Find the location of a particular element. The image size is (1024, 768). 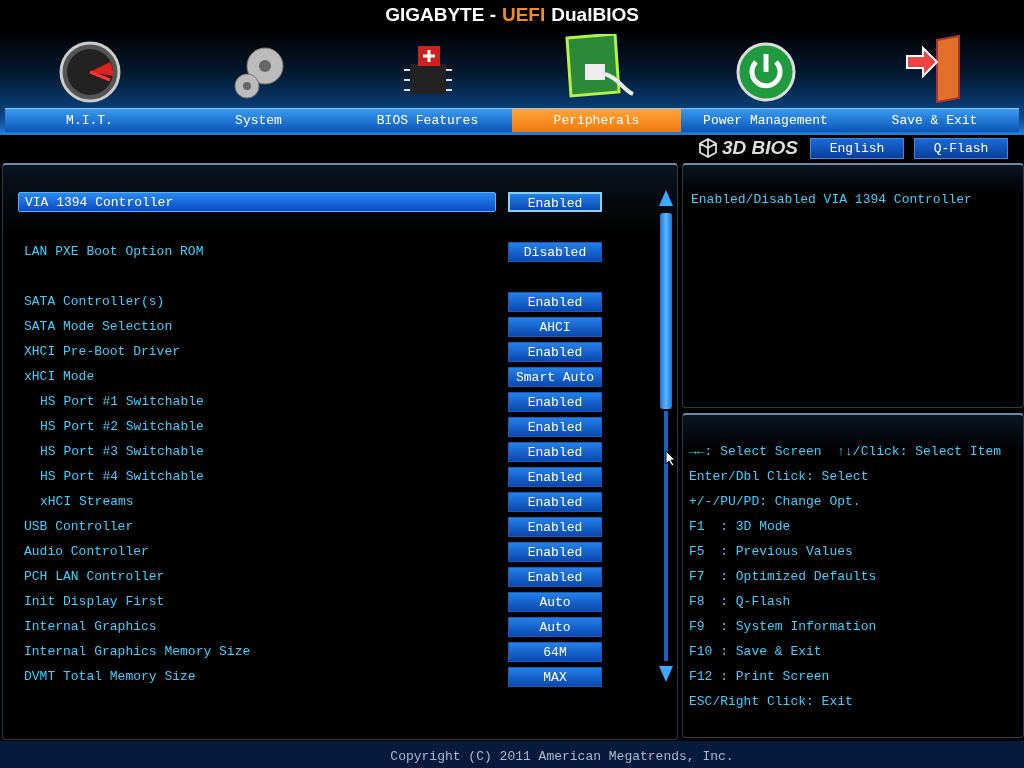

setting-label: DVMT Total Memory Size is located at coordinates (257, 676).